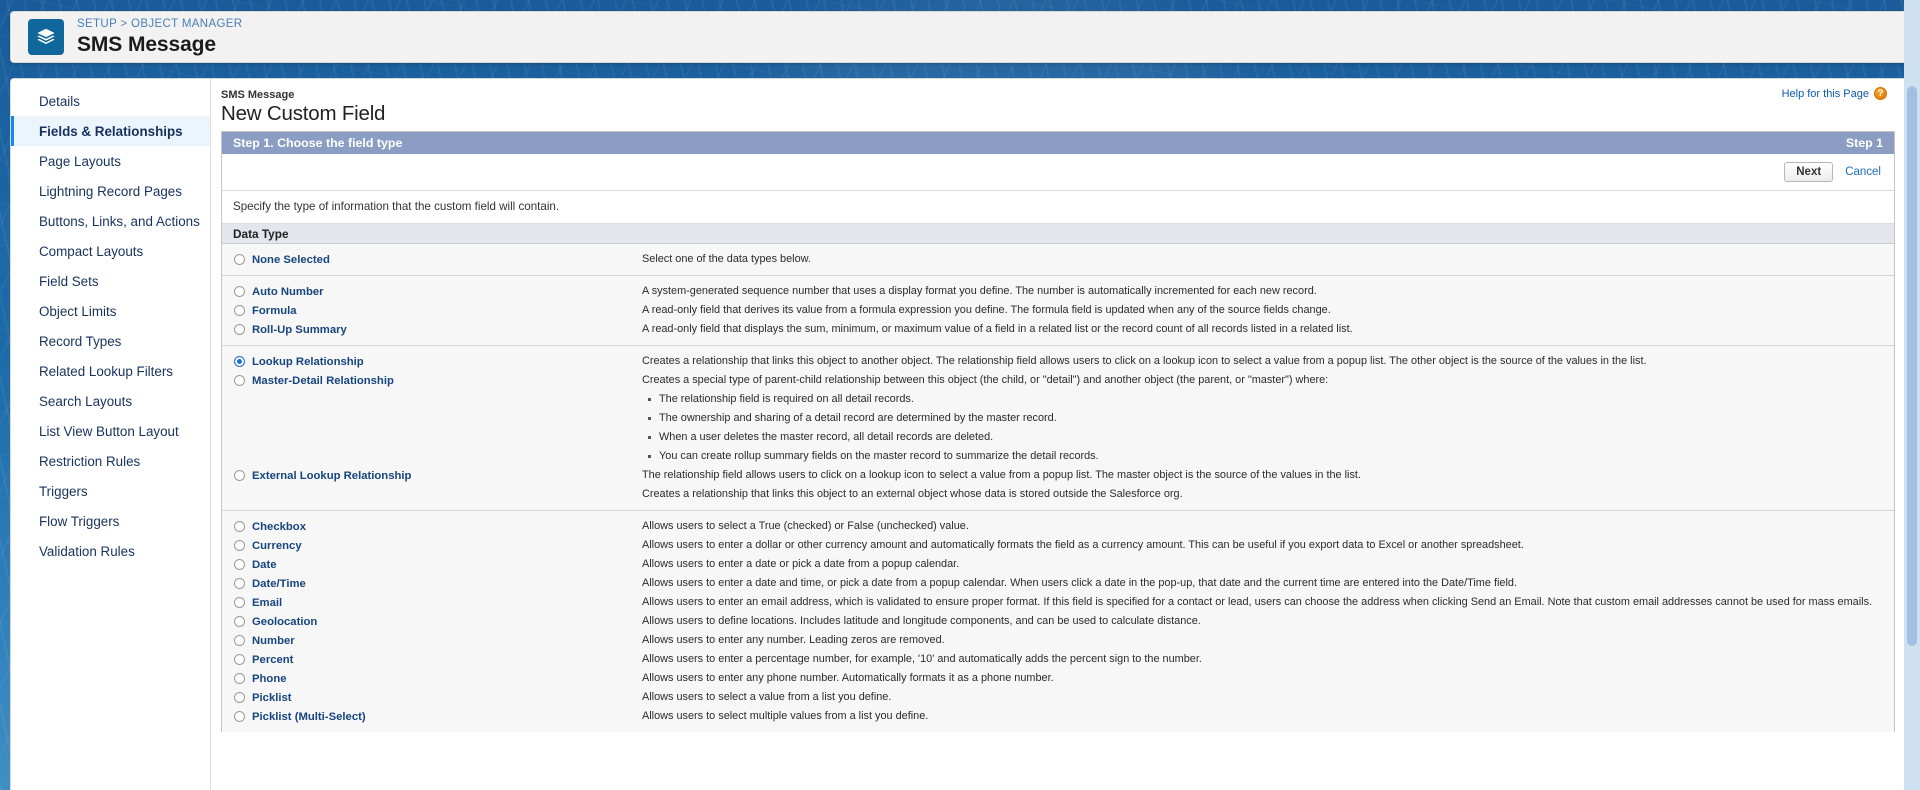  What do you see at coordinates (432, 583) in the screenshot?
I see `radio-option-date-time: Date/Time` at bounding box center [432, 583].